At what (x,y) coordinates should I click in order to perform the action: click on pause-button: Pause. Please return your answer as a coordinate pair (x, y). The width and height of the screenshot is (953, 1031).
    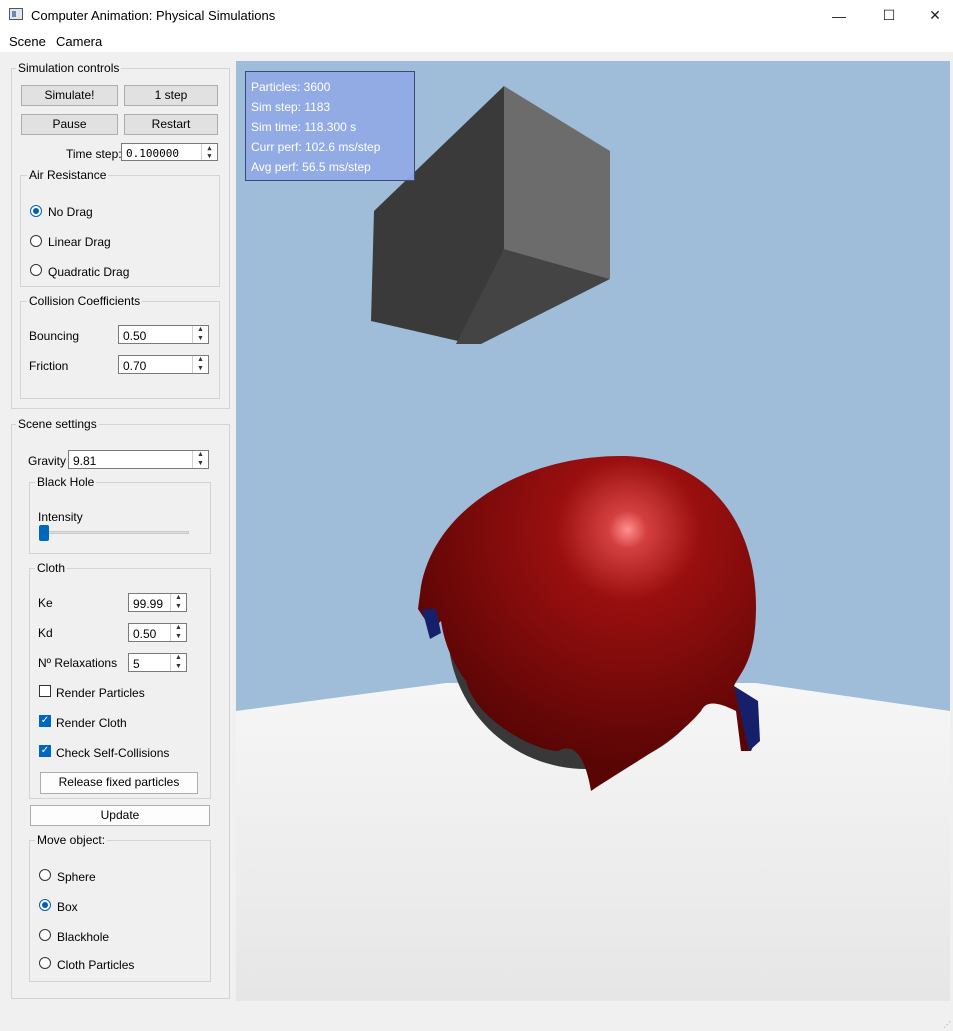
    Looking at the image, I should click on (69, 124).